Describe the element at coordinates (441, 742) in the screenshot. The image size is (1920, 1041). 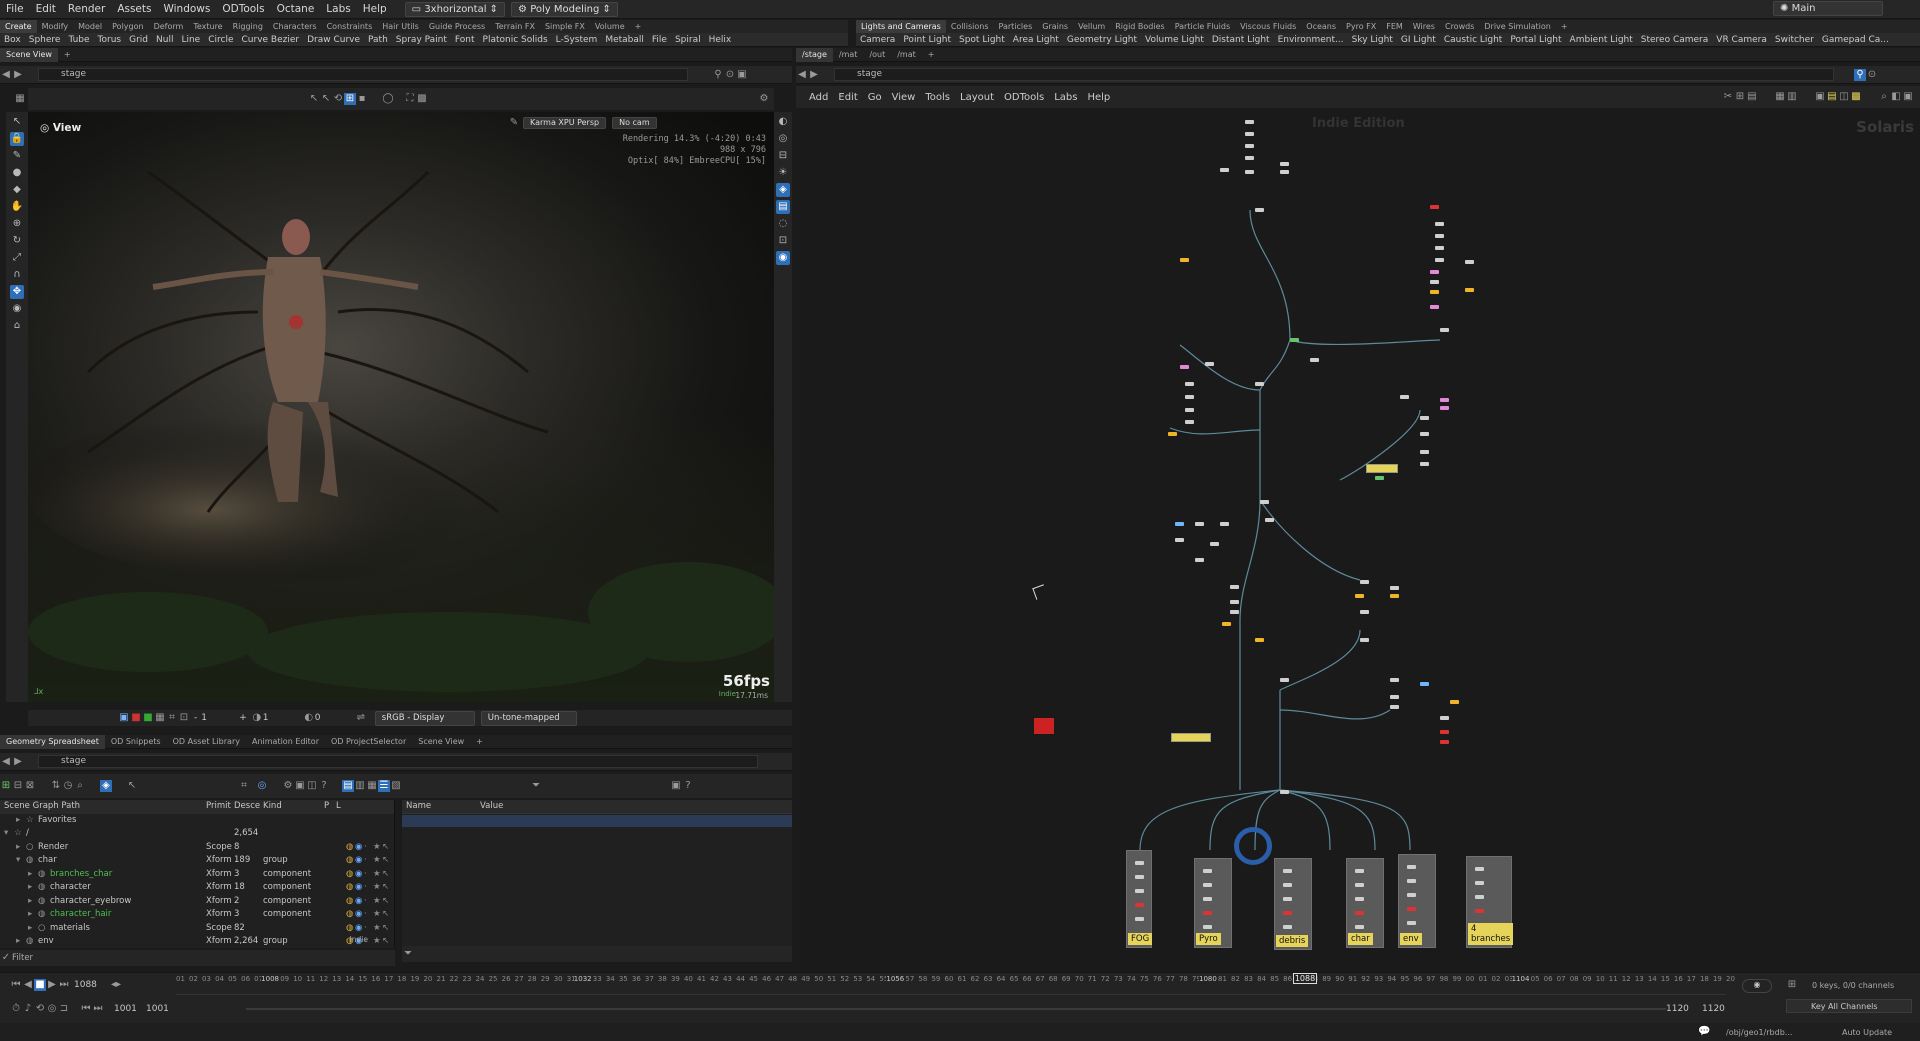
I see `tab-scene-view: Scene View` at that location.